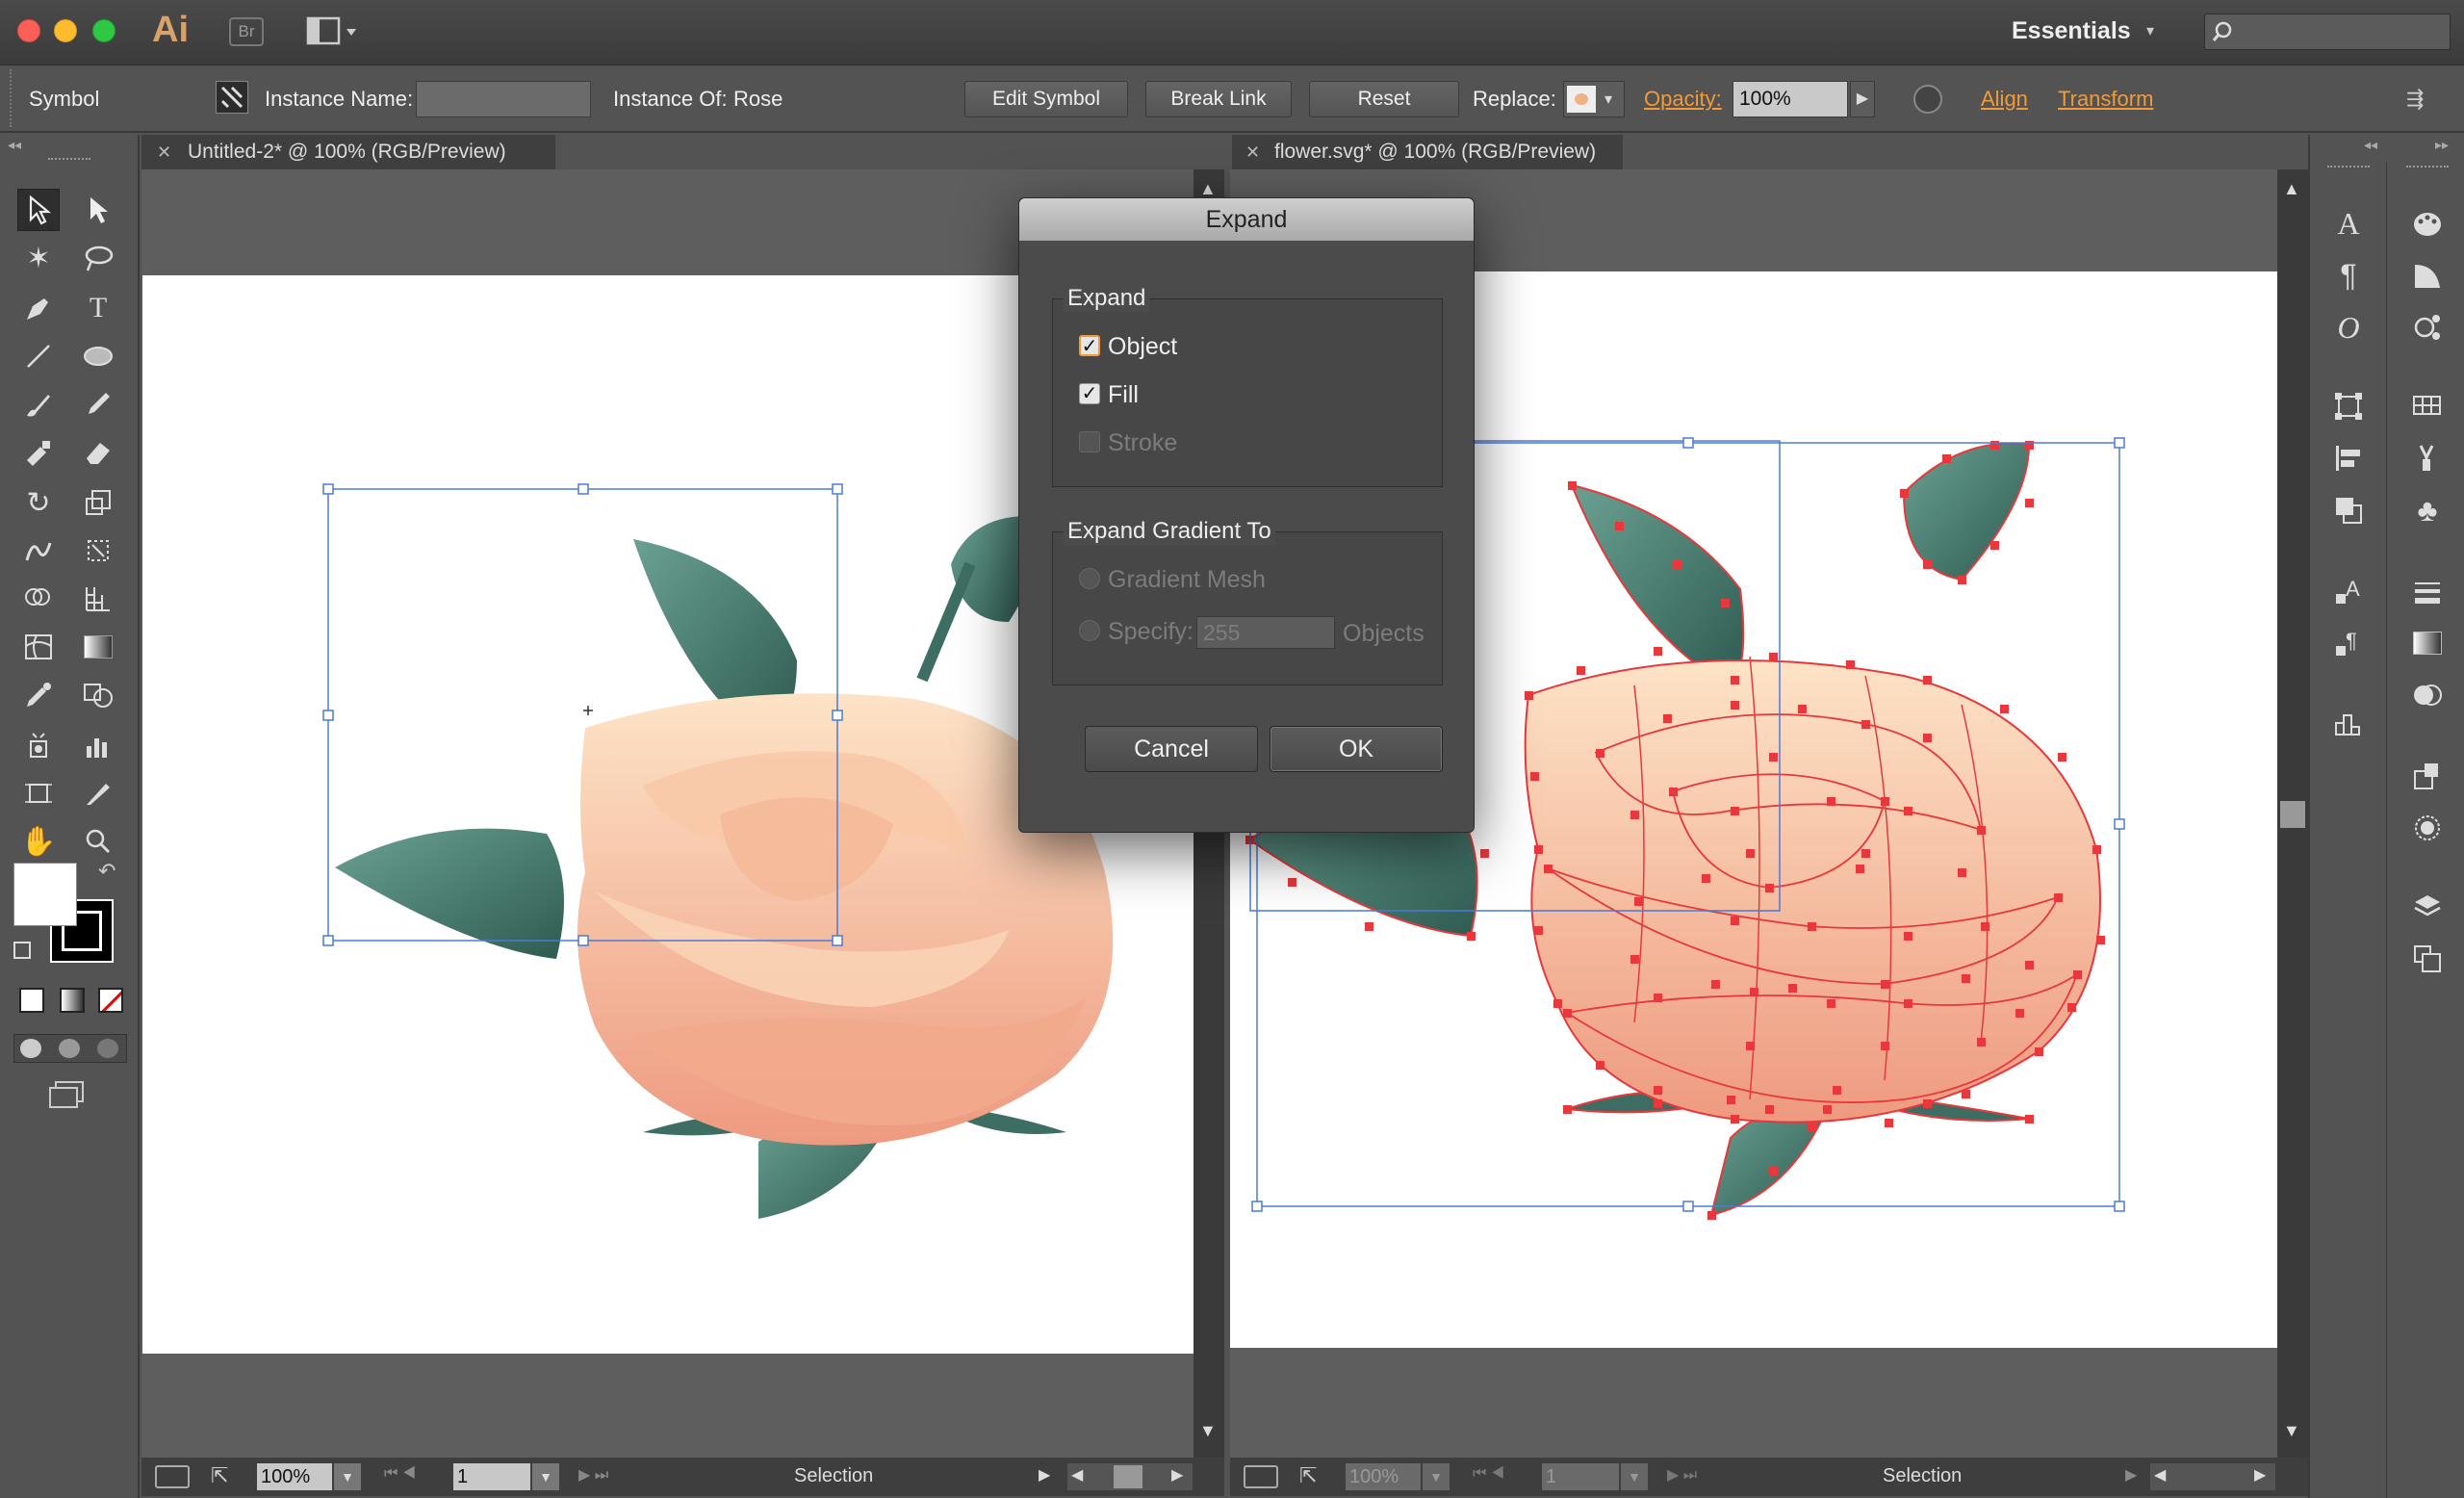 The width and height of the screenshot is (2464, 1498). I want to click on draw-inside-icon, so click(107, 1049).